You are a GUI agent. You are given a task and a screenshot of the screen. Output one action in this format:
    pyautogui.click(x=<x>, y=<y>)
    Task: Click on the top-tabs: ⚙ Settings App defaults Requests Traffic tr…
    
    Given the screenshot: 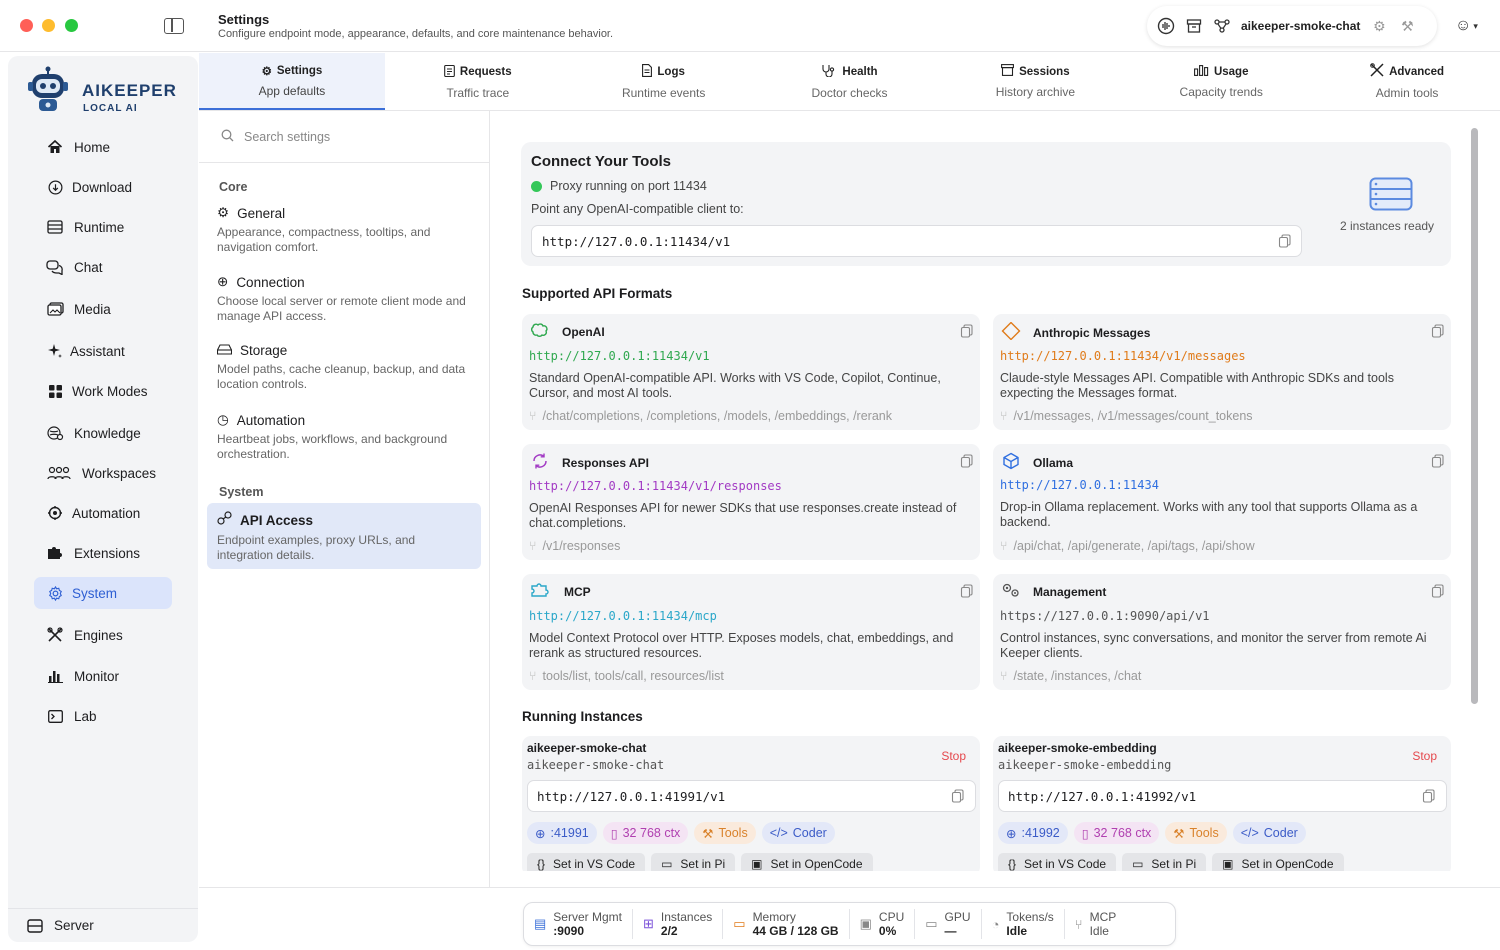 What is the action you would take?
    pyautogui.click(x=849, y=82)
    